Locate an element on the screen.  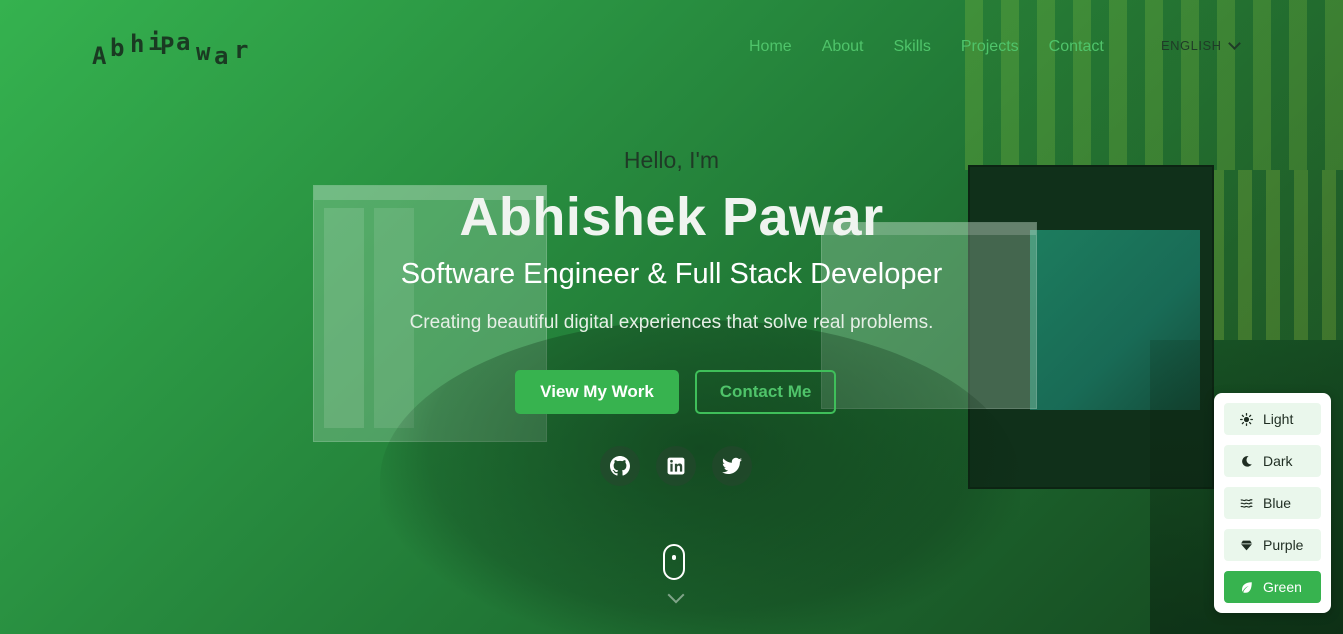
chevron-down-icon is located at coordinates (1234, 43).